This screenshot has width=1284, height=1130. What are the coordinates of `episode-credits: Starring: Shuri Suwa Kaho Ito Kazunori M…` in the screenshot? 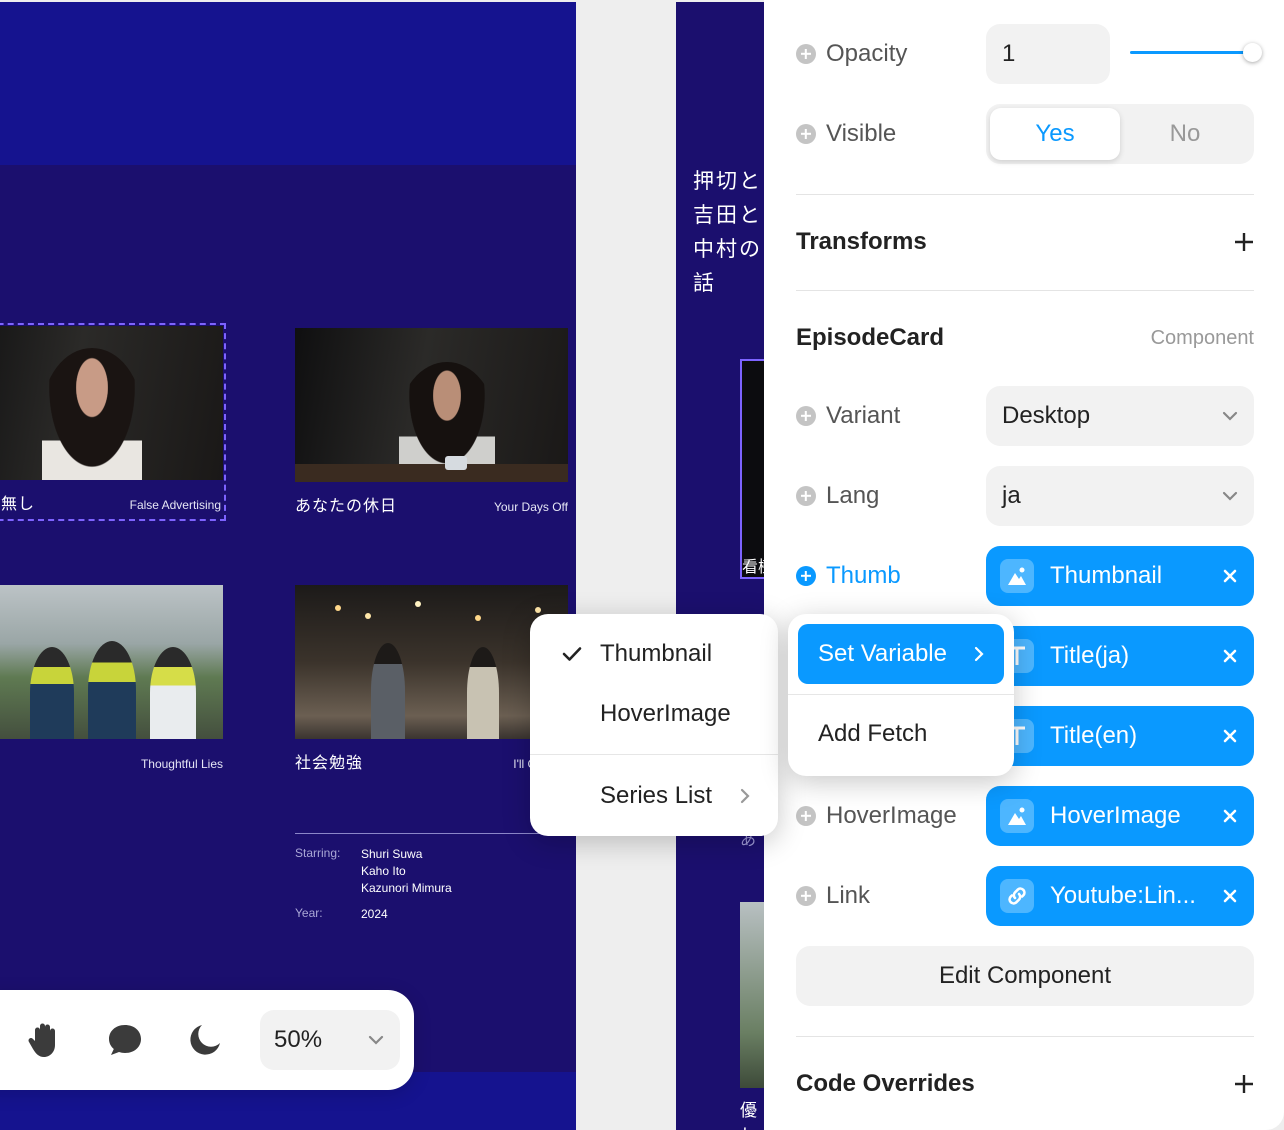 It's located at (435, 882).